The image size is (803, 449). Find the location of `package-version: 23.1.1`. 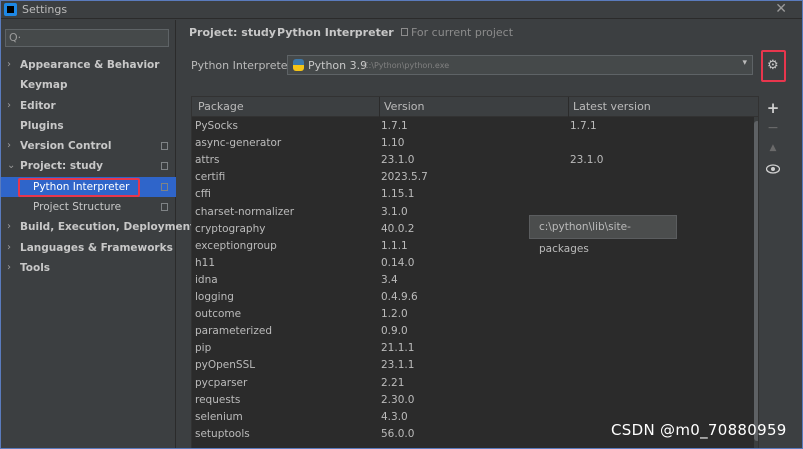

package-version: 23.1.1 is located at coordinates (398, 365).